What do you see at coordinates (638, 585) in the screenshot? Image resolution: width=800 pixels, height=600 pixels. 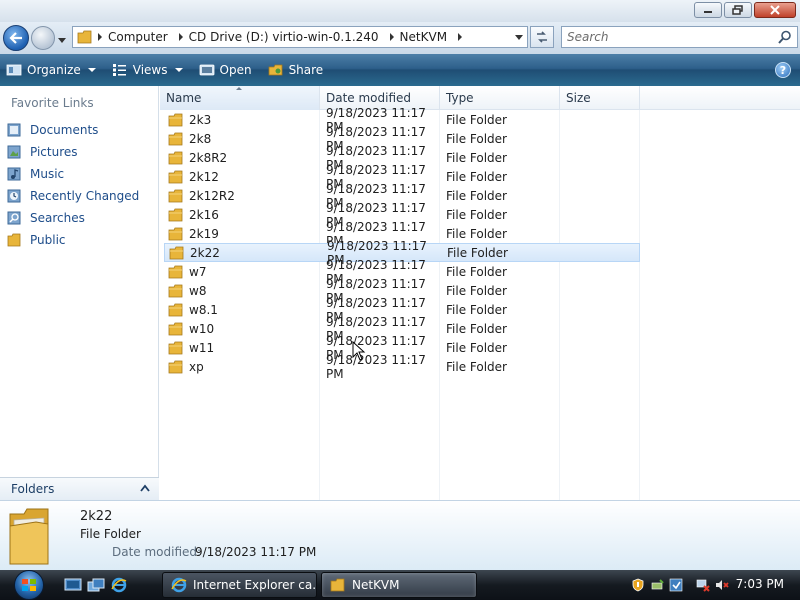 I see `security-shield-icon` at bounding box center [638, 585].